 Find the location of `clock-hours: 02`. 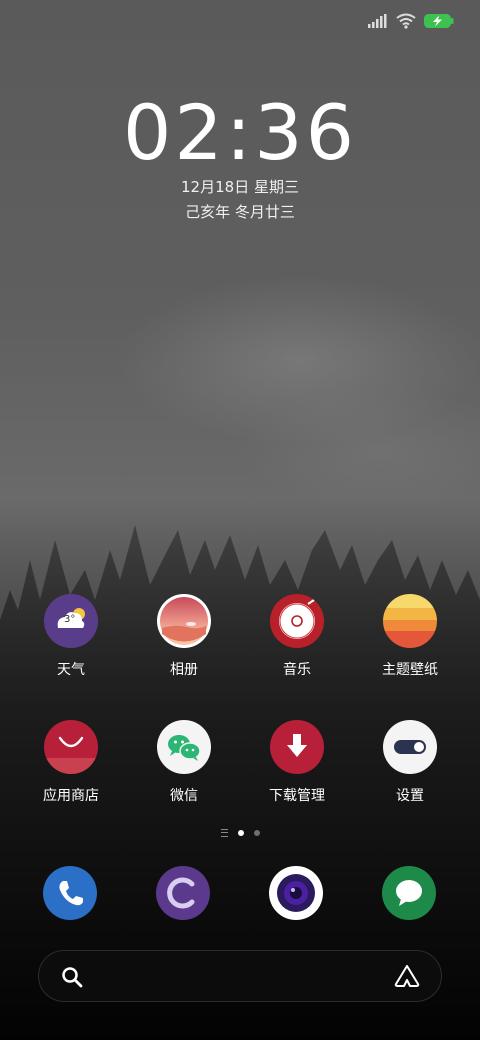

clock-hours: 02 is located at coordinates (174, 132).